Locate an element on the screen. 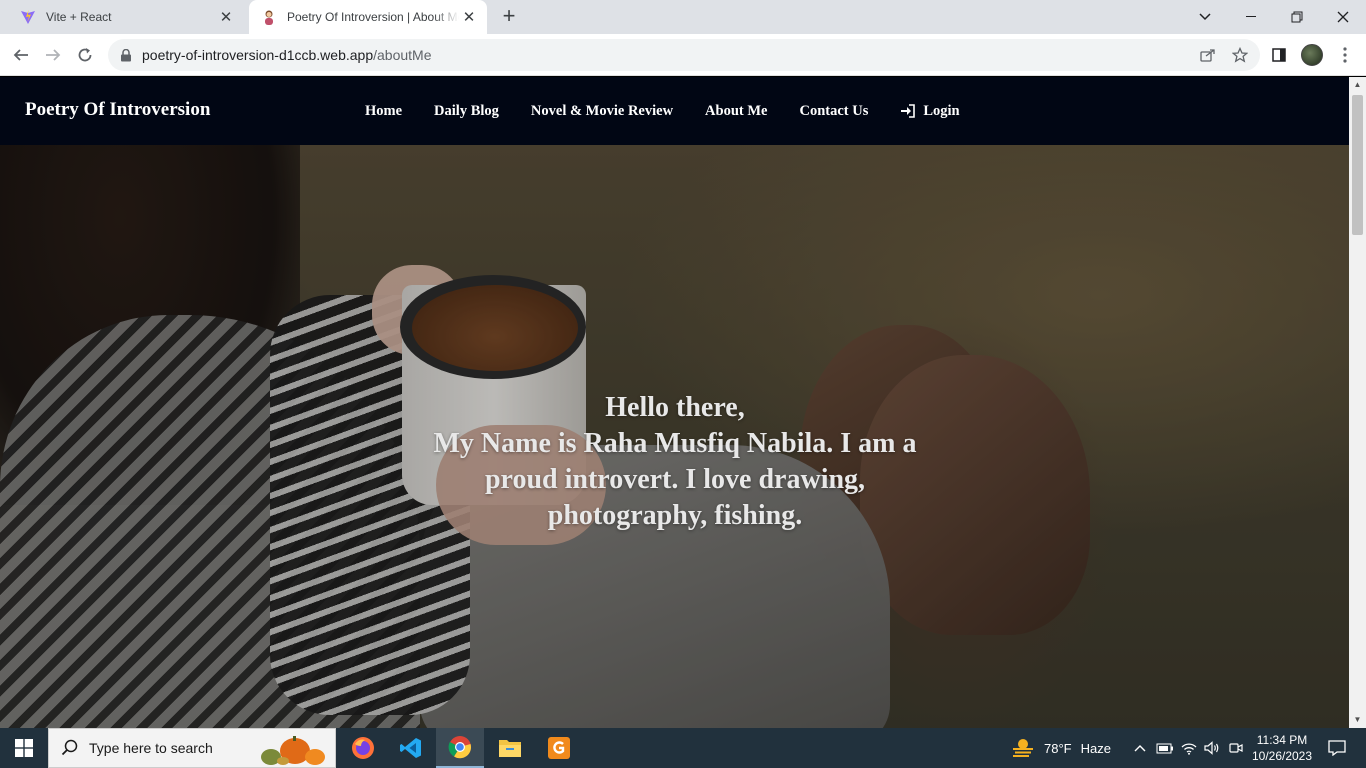  nav-about-me: About Me is located at coordinates (736, 111).